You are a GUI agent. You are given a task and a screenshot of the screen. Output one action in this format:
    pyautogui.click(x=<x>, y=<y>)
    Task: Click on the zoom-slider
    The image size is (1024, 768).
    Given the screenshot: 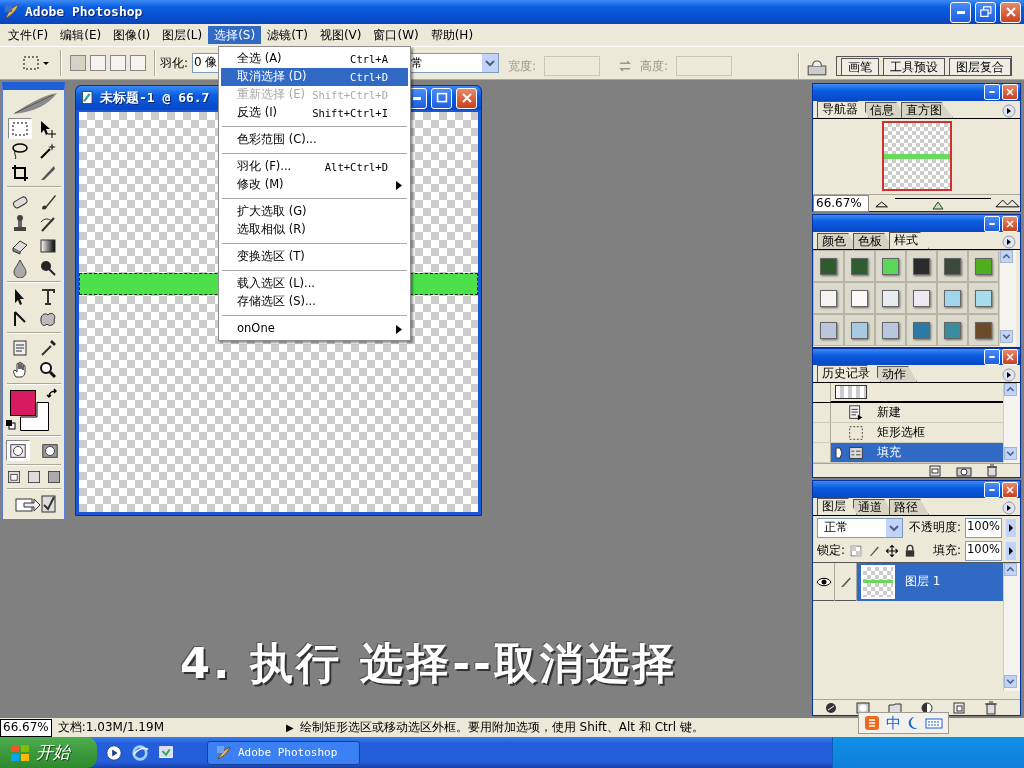 What is the action you would take?
    pyautogui.click(x=942, y=205)
    